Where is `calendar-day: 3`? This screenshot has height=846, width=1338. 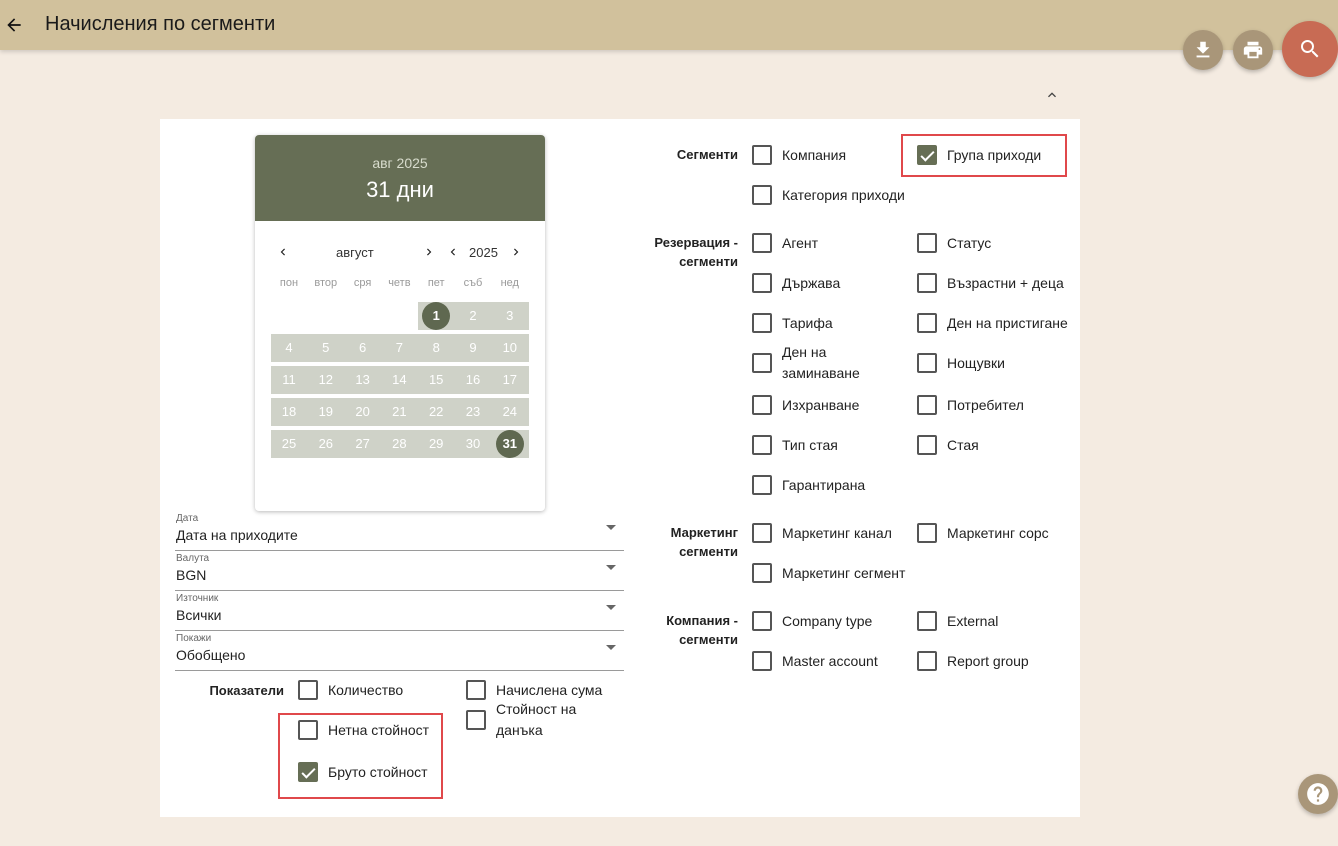 calendar-day: 3 is located at coordinates (510, 316).